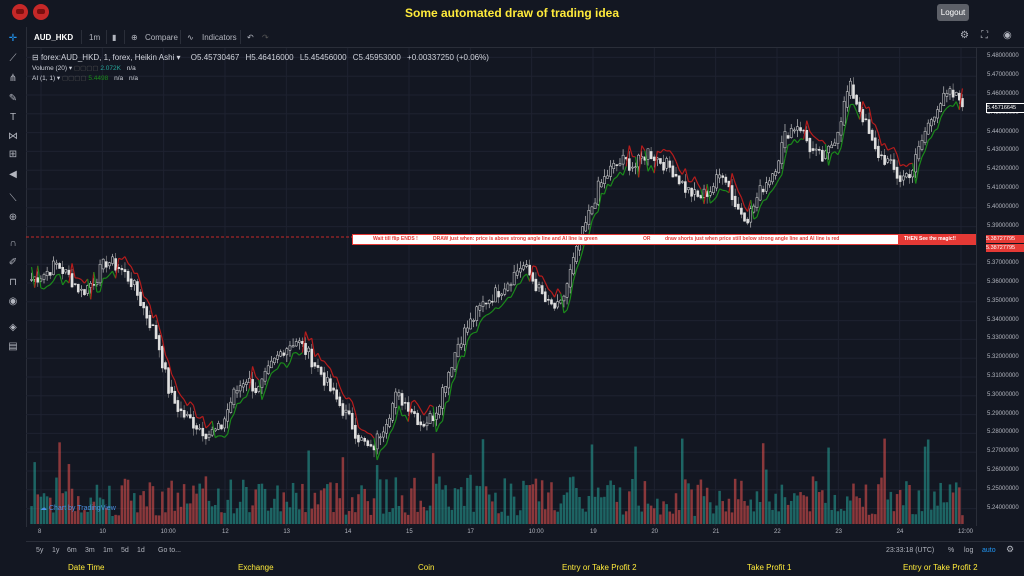 This screenshot has width=1024, height=576. Describe the element at coordinates (190, 37) in the screenshot. I see `indicators-icon: ∿` at that location.